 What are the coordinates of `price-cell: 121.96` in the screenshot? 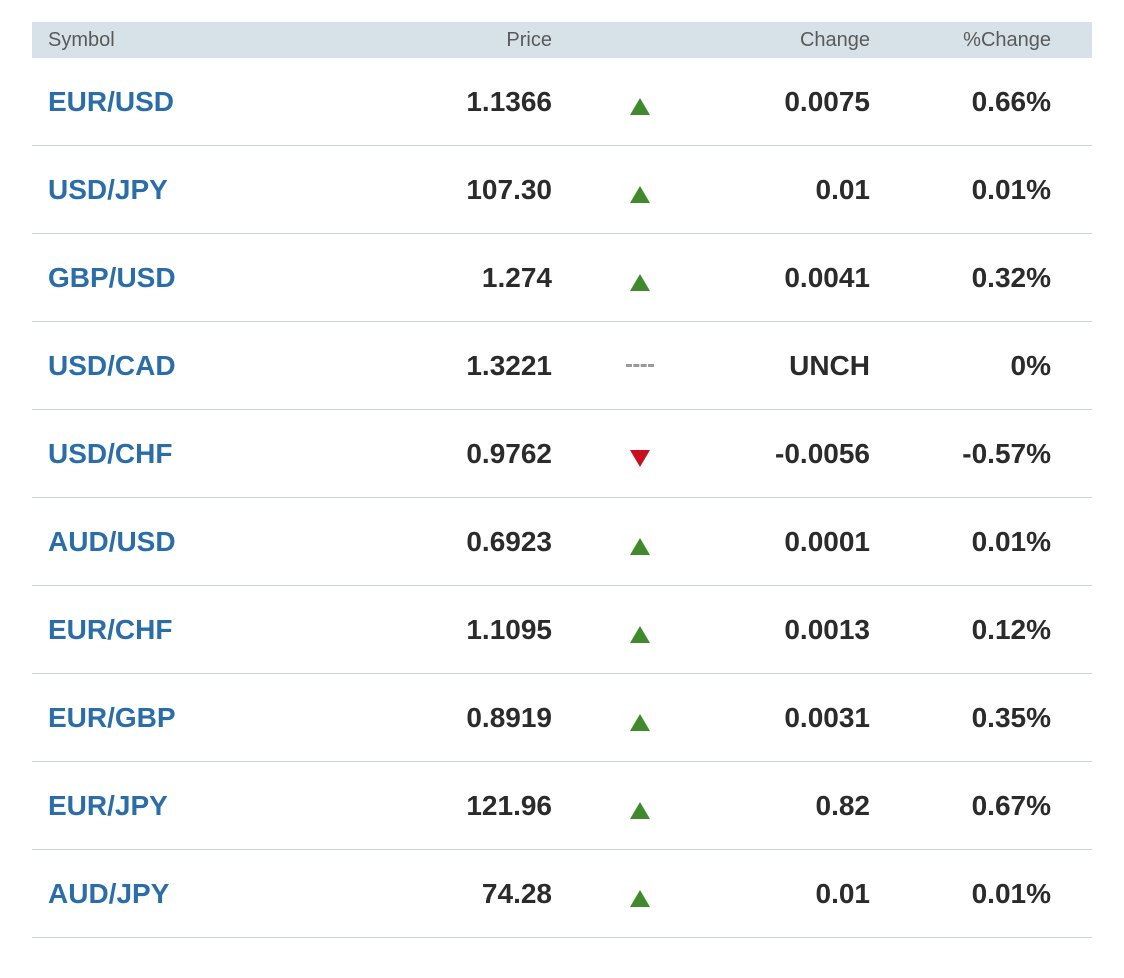 It's located at (509, 805).